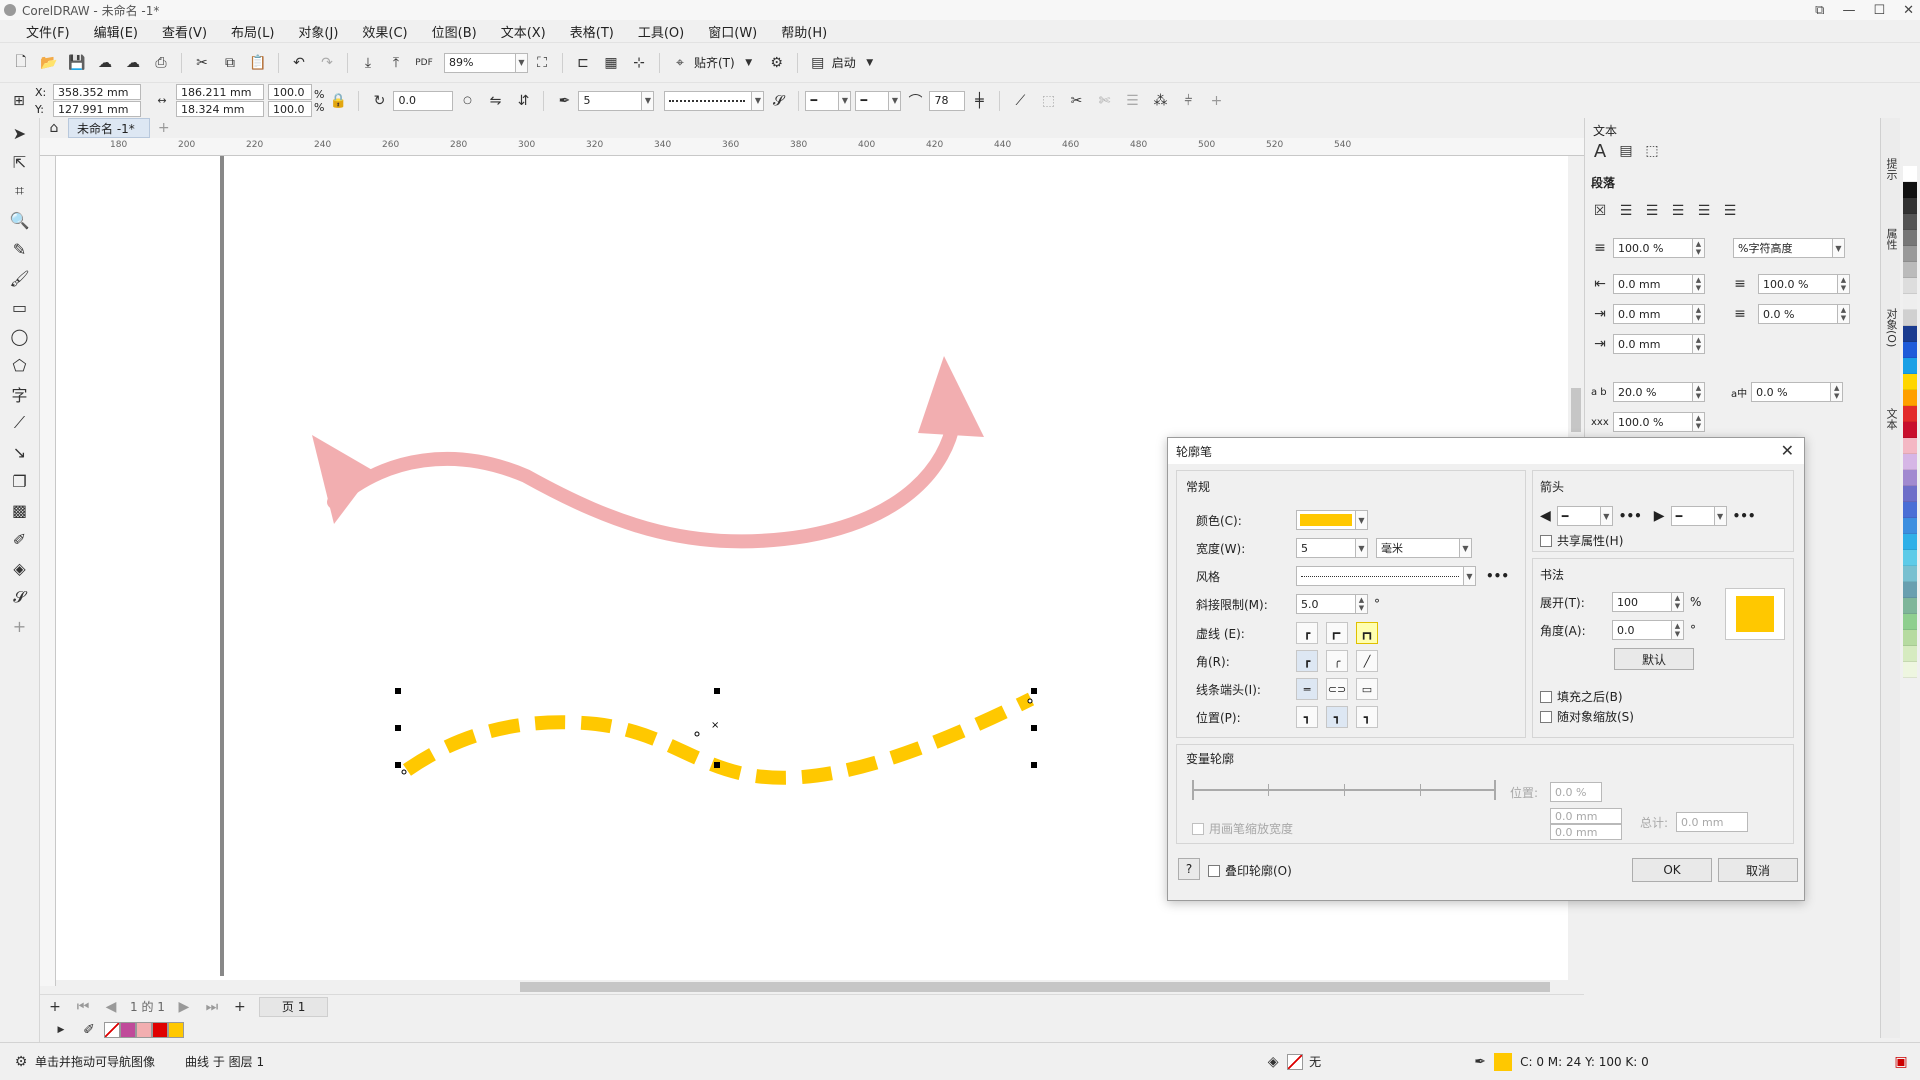 The image size is (1920, 1080). What do you see at coordinates (454, 31) in the screenshot?
I see `menu-bitmaps: 位图(B)` at bounding box center [454, 31].